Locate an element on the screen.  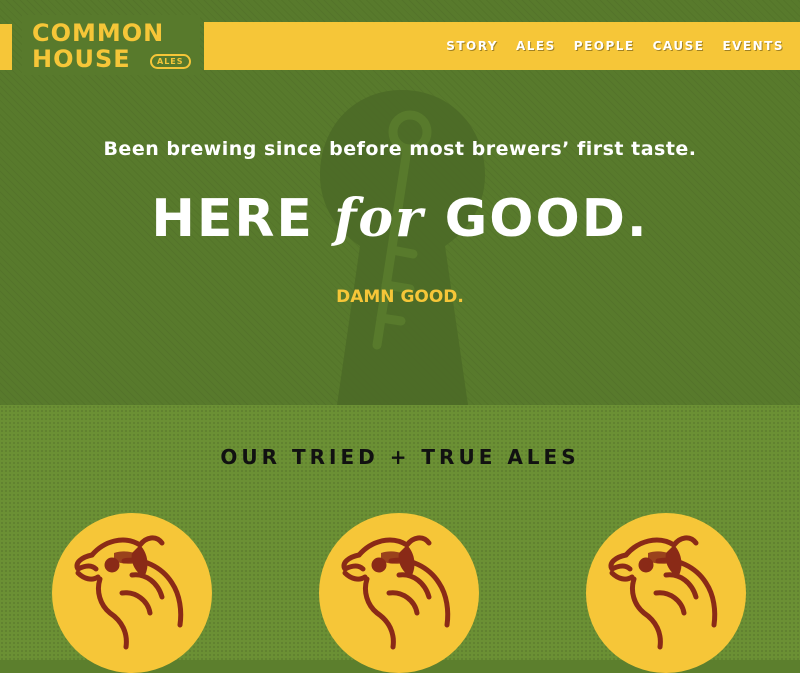
nav-story: STORY is located at coordinates (472, 46).